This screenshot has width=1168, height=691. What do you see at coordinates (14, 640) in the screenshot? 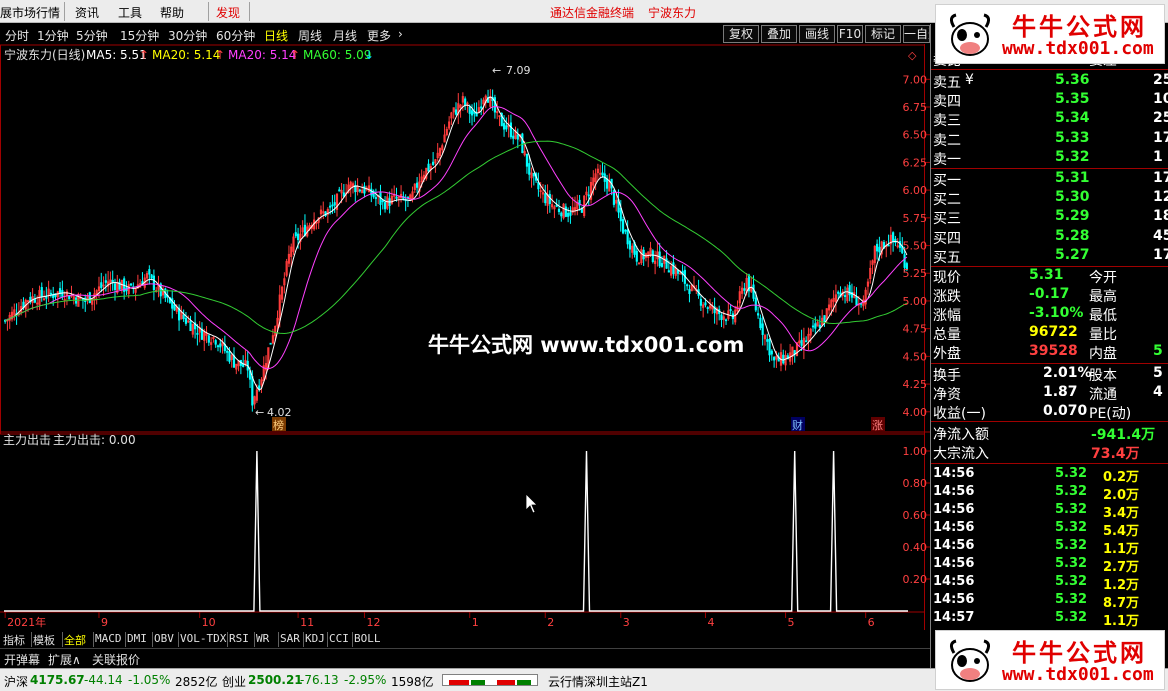
I see `indicator-tab-0: 指标` at bounding box center [14, 640].